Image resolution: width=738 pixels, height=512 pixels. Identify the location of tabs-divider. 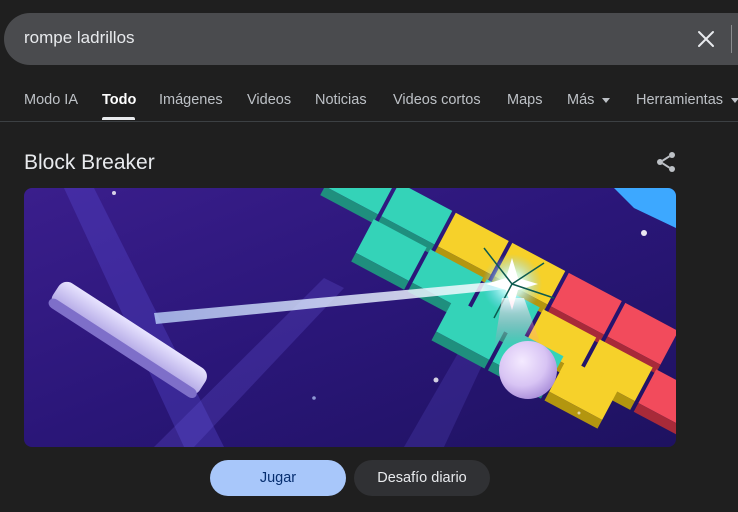
(369, 121).